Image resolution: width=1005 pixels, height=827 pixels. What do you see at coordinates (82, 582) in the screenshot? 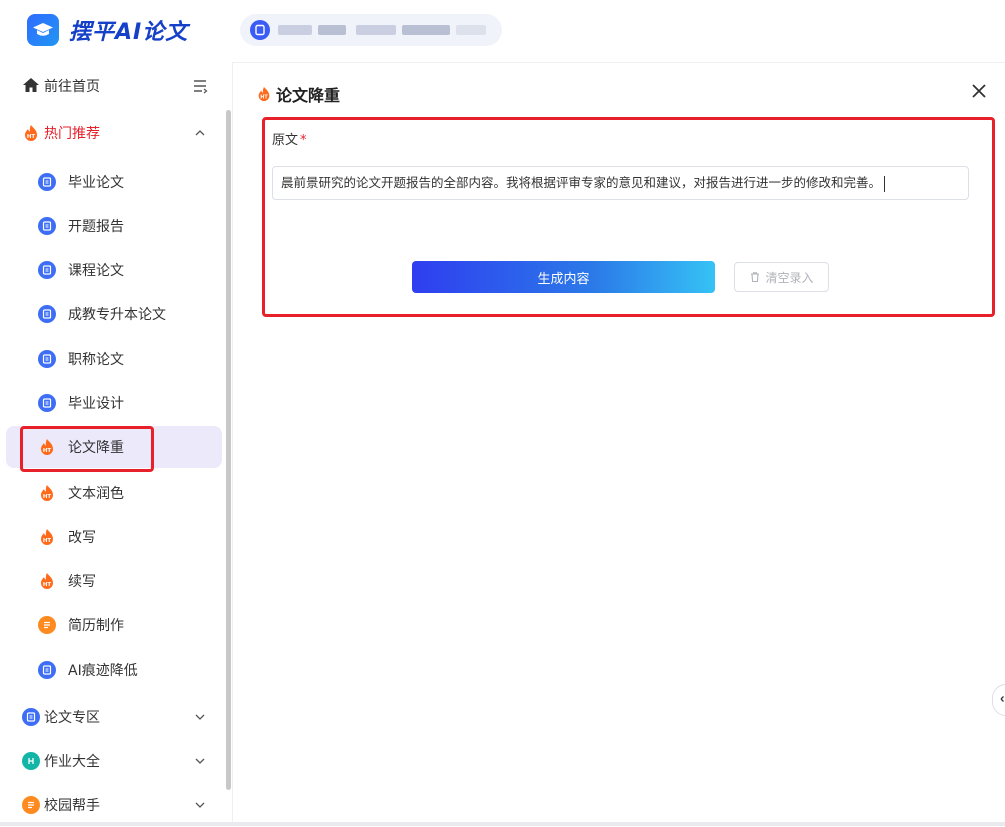
I see `sidebar-item-label: 续写` at bounding box center [82, 582].